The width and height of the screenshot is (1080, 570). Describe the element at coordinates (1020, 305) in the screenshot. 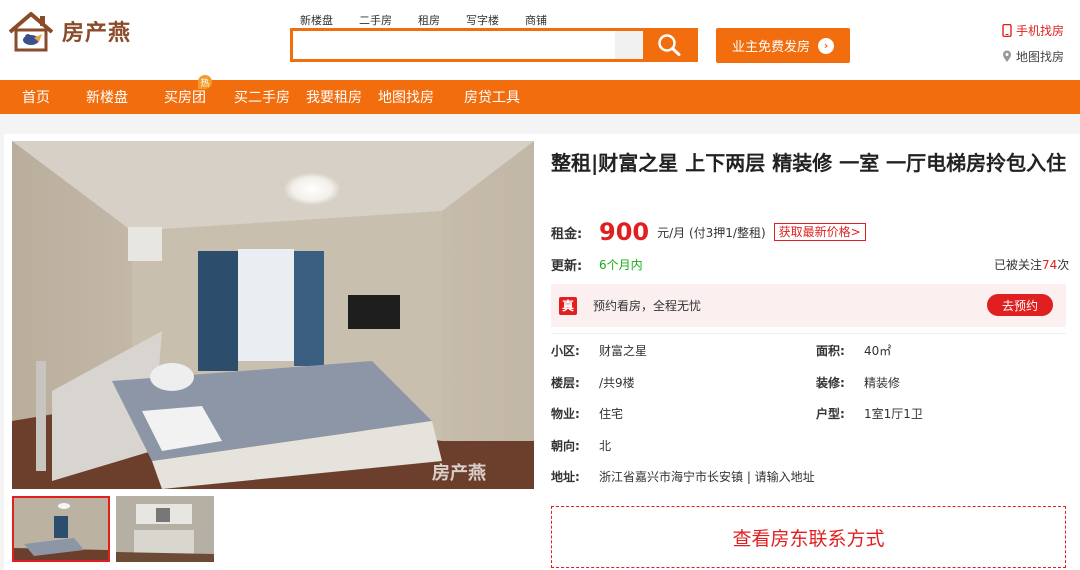

I see `appointment-button: 去预约` at that location.